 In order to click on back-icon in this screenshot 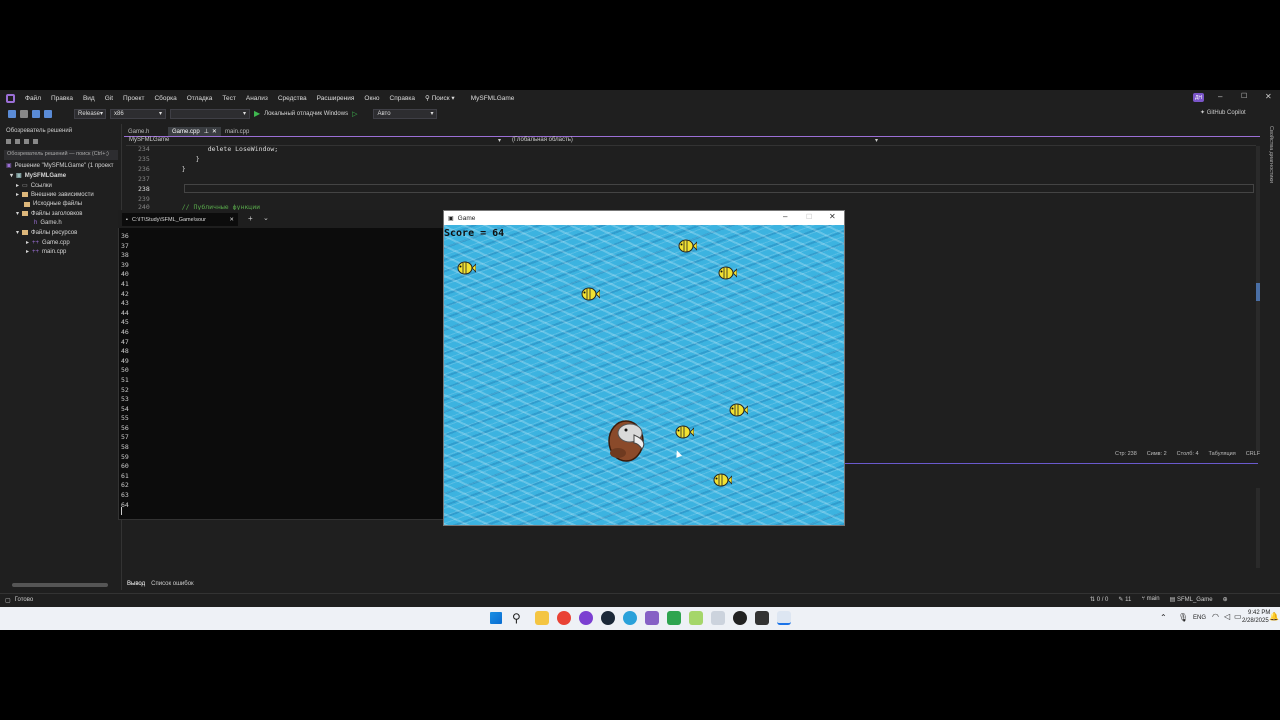, I will do `click(12, 113)`.